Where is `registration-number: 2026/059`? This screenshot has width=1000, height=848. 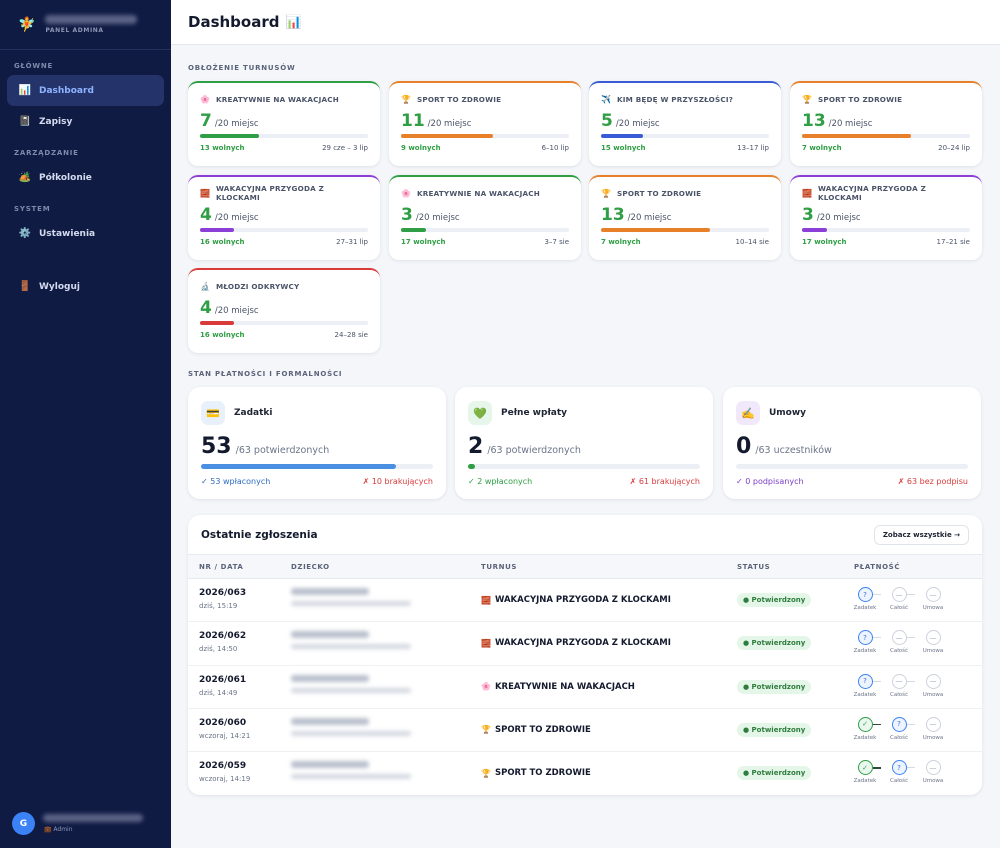
registration-number: 2026/059 is located at coordinates (223, 766).